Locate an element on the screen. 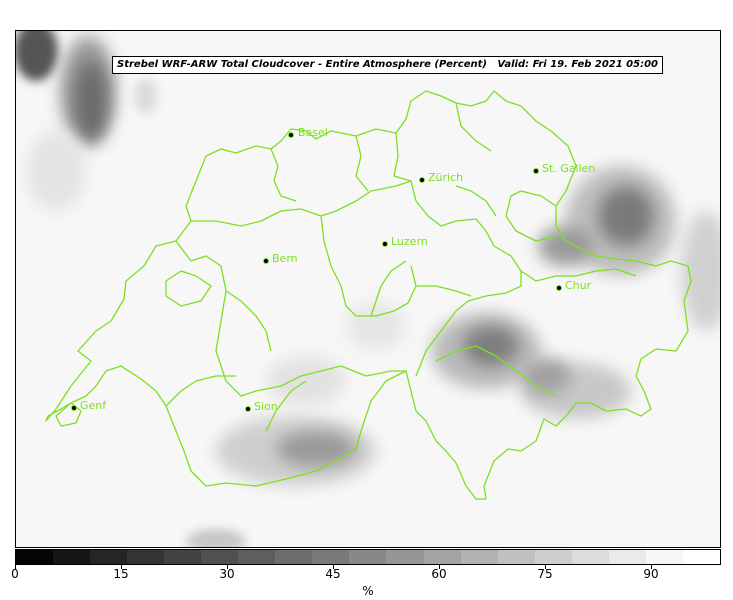 This screenshot has height=600, width=733. colorbar-unit: % is located at coordinates (368, 591).